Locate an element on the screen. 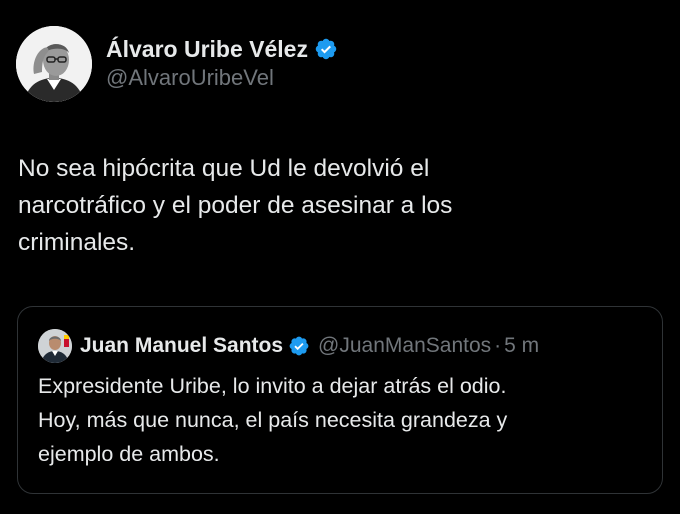 The width and height of the screenshot is (680, 514). author-name-row: Álvaro Uribe Vélez is located at coordinates (222, 49).